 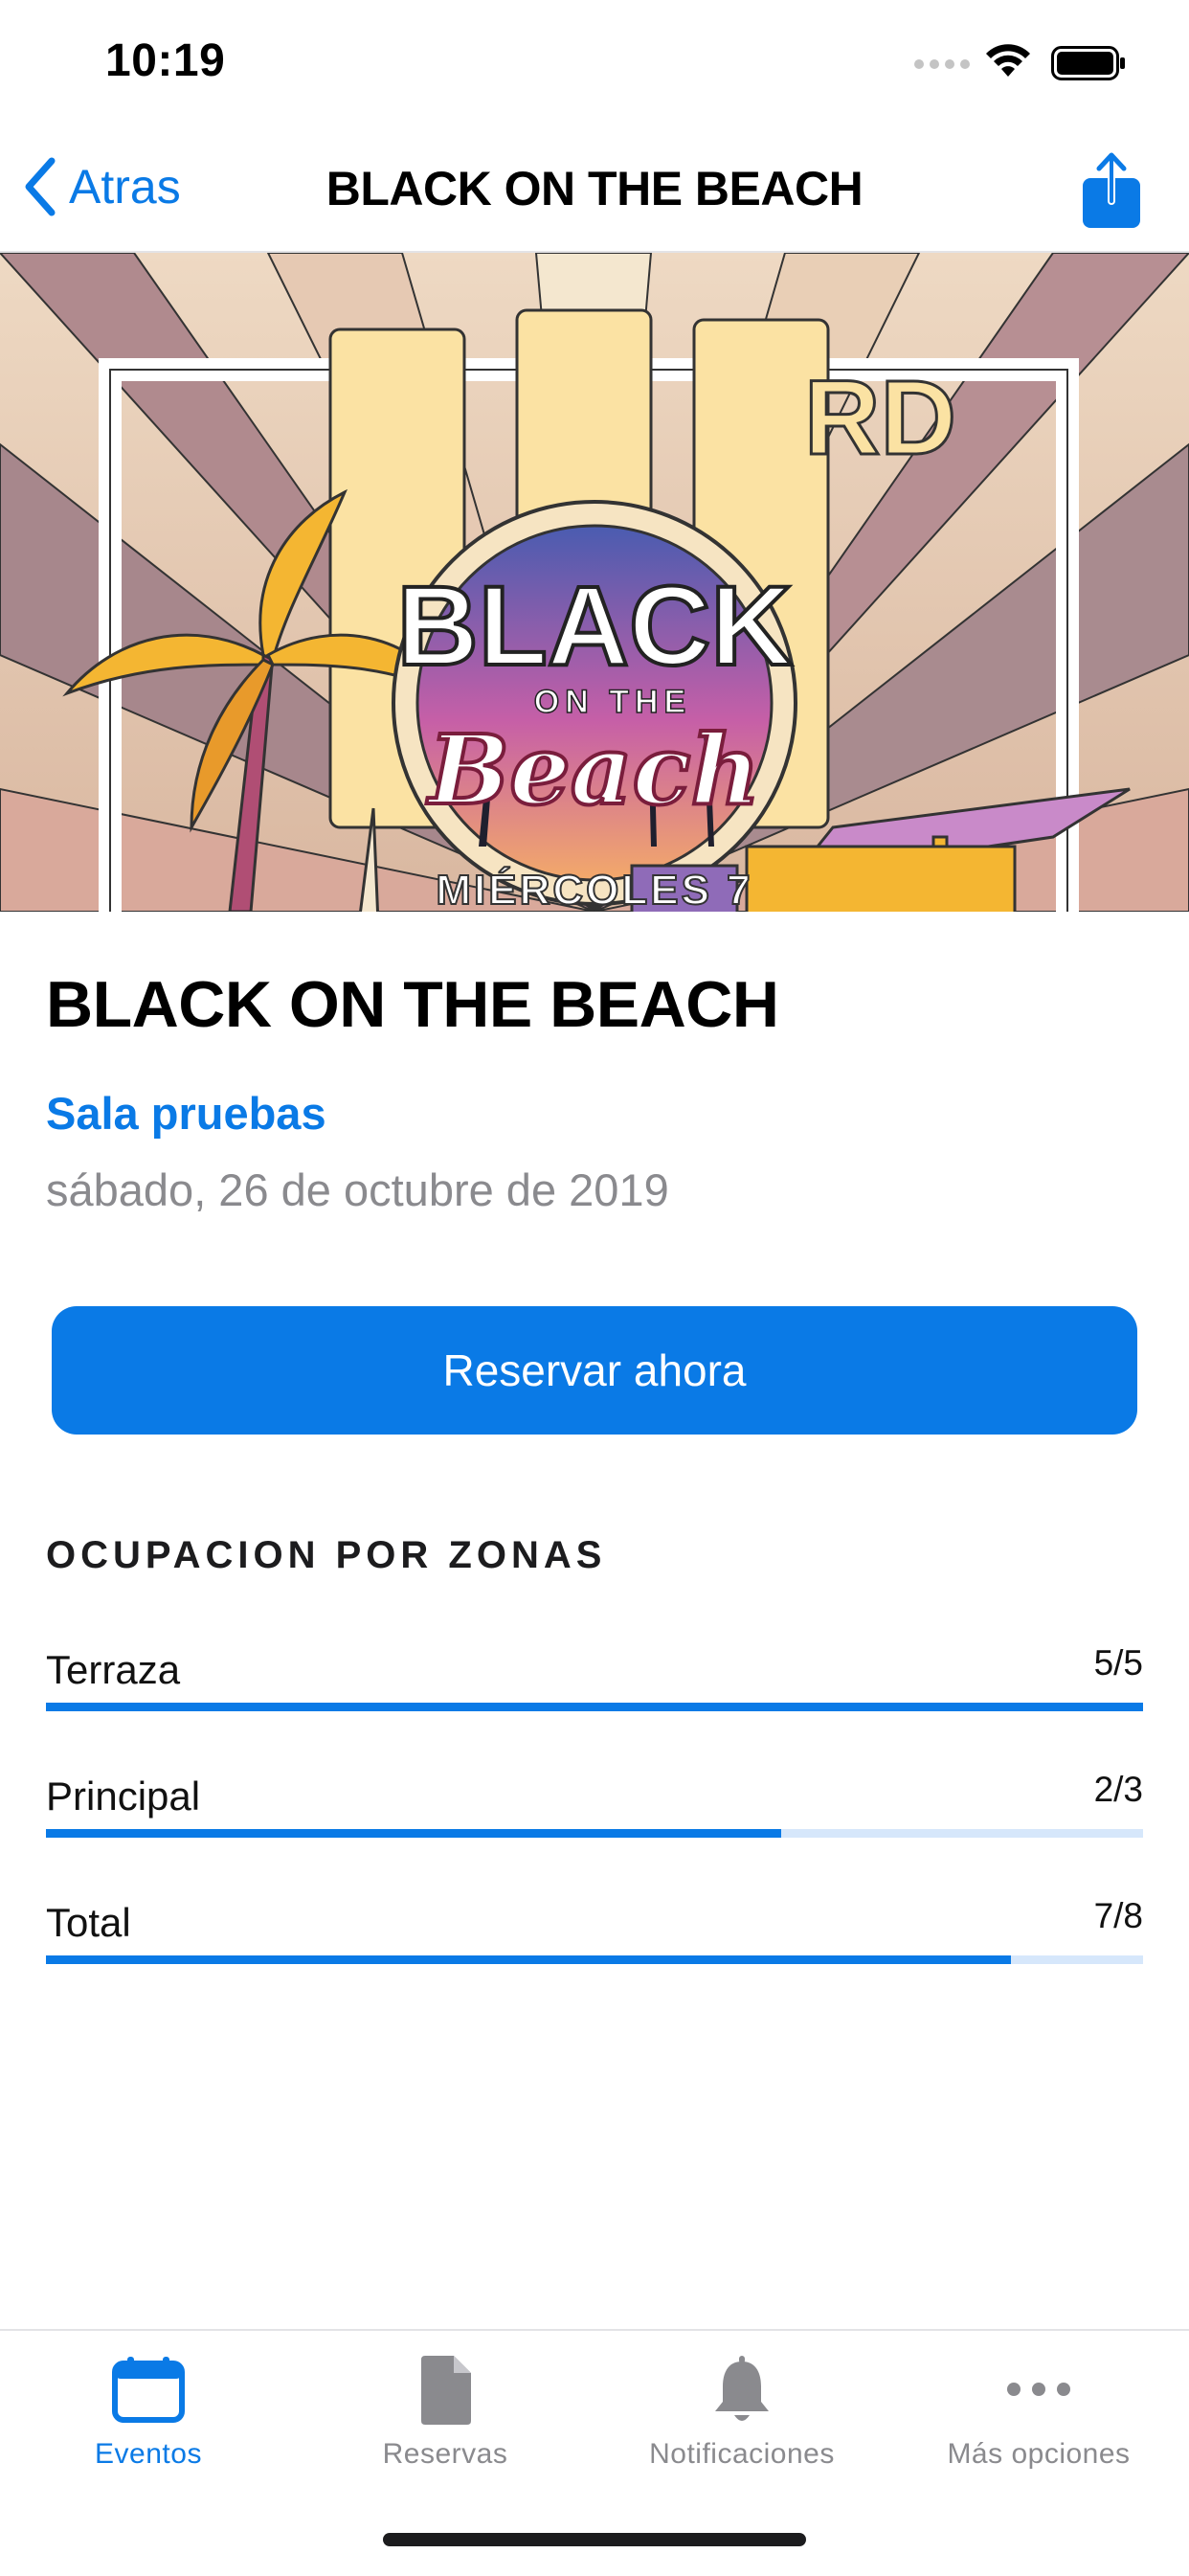 What do you see at coordinates (412, 1004) in the screenshot?
I see `event-title: BLACK ON THE BEACH` at bounding box center [412, 1004].